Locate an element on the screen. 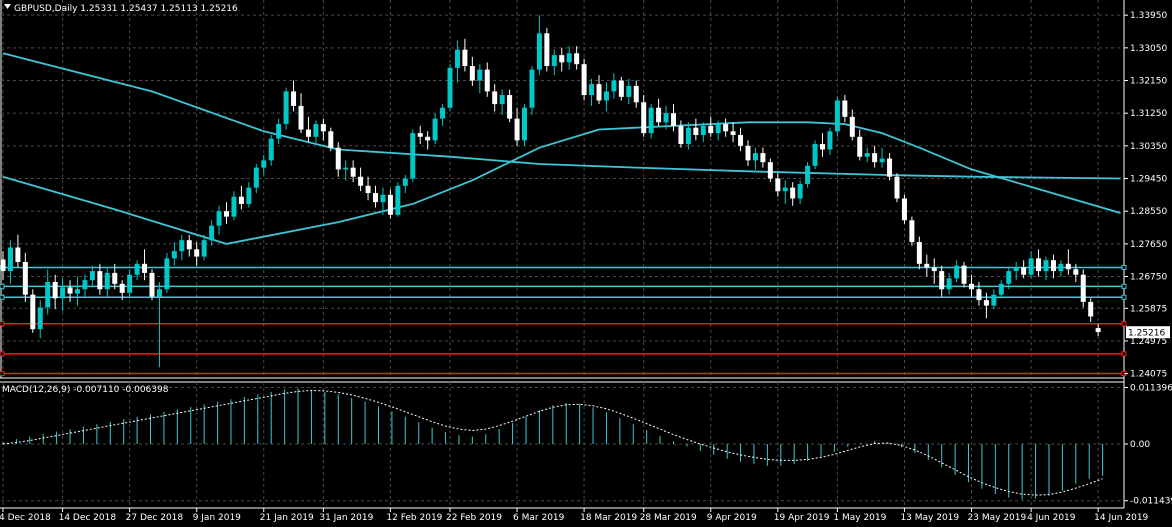 This screenshot has width=1172, height=527. time-tick-label: 4 Dec 2018 is located at coordinates (25, 518).